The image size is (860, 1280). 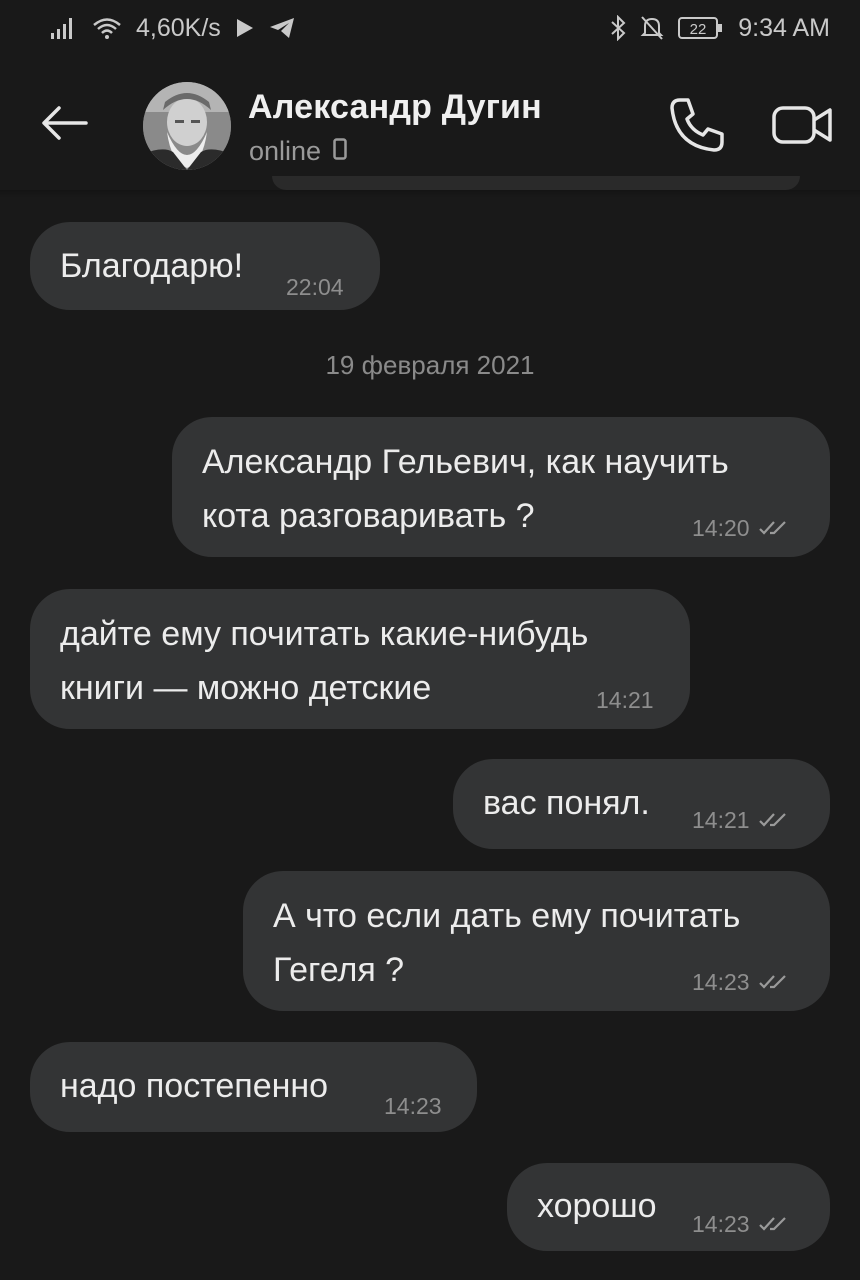 I want to click on chat-header: Александр Дугин online, so click(x=430, y=123).